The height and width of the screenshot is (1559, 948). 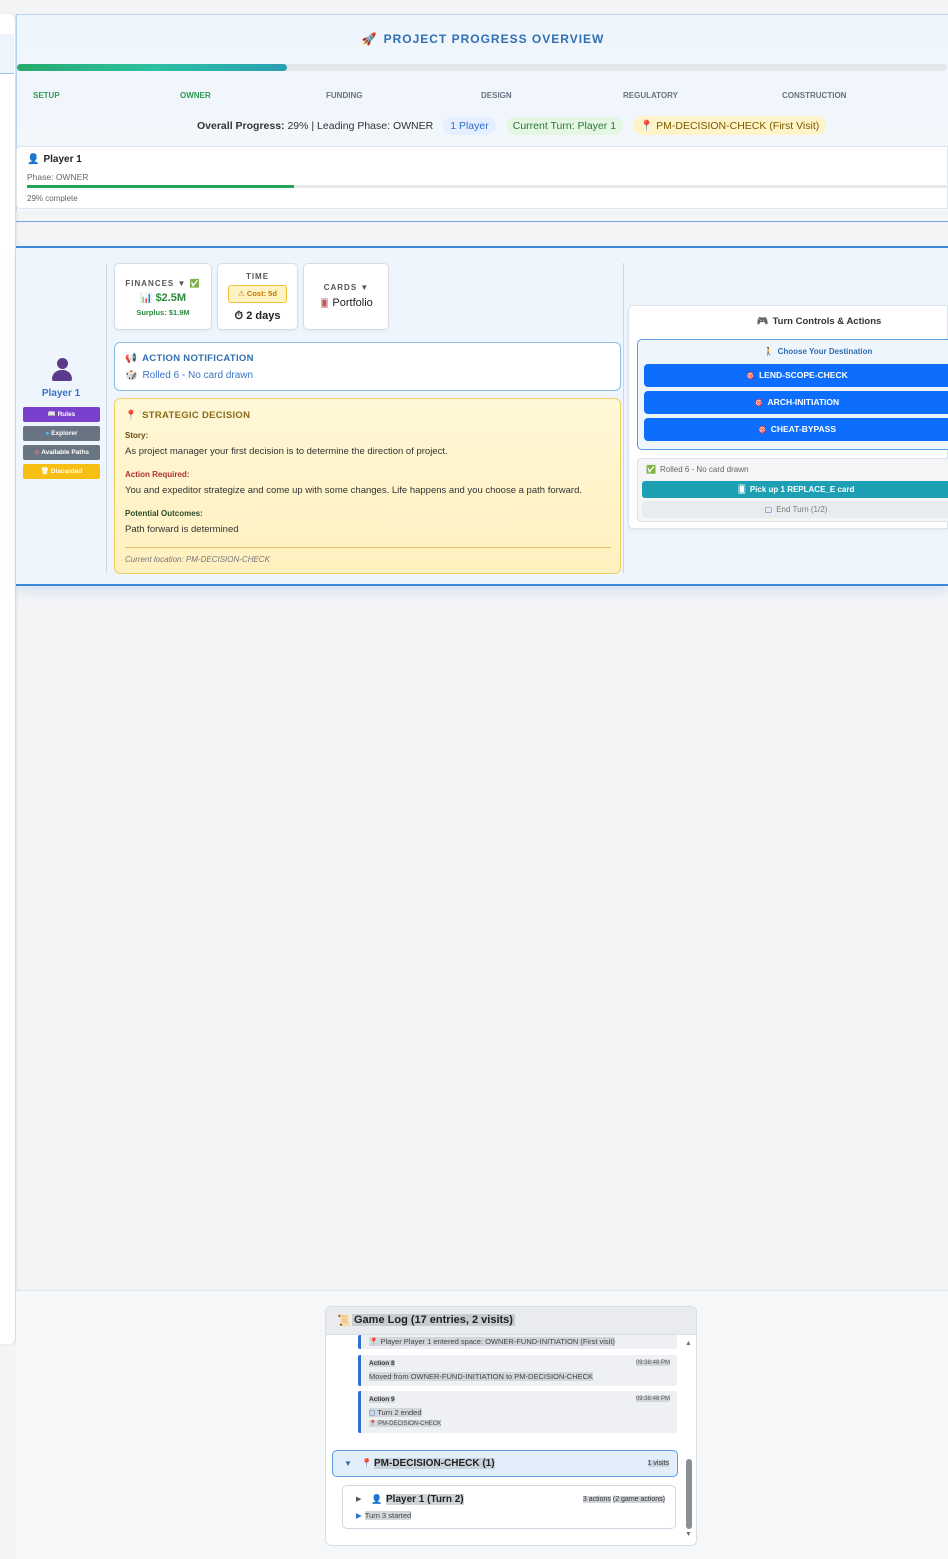 I want to click on action-required-label: Action Required:, so click(x=157, y=474).